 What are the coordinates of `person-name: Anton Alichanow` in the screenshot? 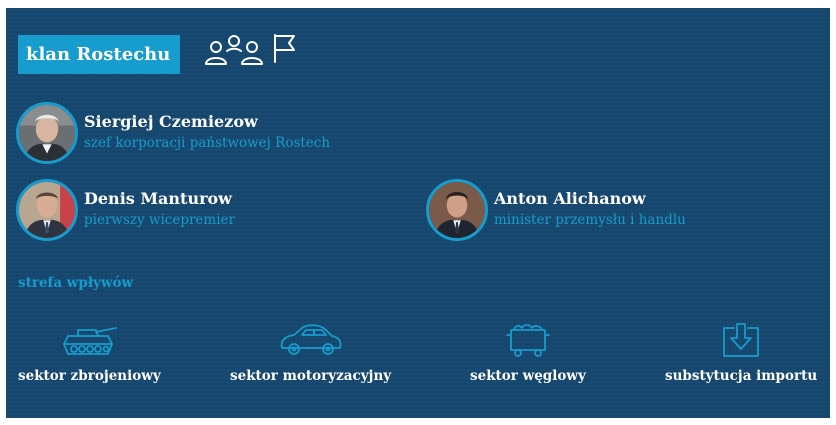 It's located at (570, 198).